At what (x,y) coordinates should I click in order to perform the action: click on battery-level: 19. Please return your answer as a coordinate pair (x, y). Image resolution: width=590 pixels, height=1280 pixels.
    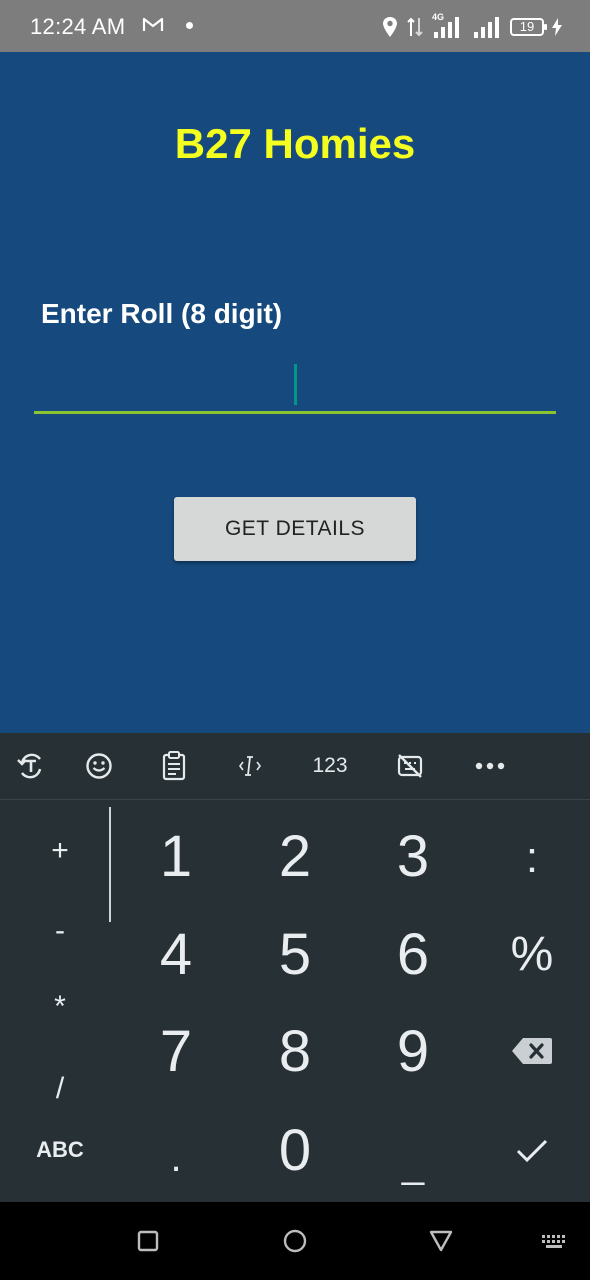
    Looking at the image, I should click on (527, 26).